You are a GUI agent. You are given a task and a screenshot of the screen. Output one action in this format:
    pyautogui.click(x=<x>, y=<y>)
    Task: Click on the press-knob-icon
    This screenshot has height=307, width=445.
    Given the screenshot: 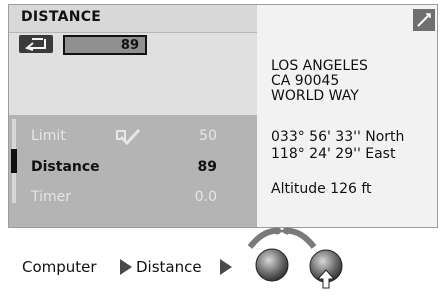 What is the action you would take?
    pyautogui.click(x=326, y=269)
    